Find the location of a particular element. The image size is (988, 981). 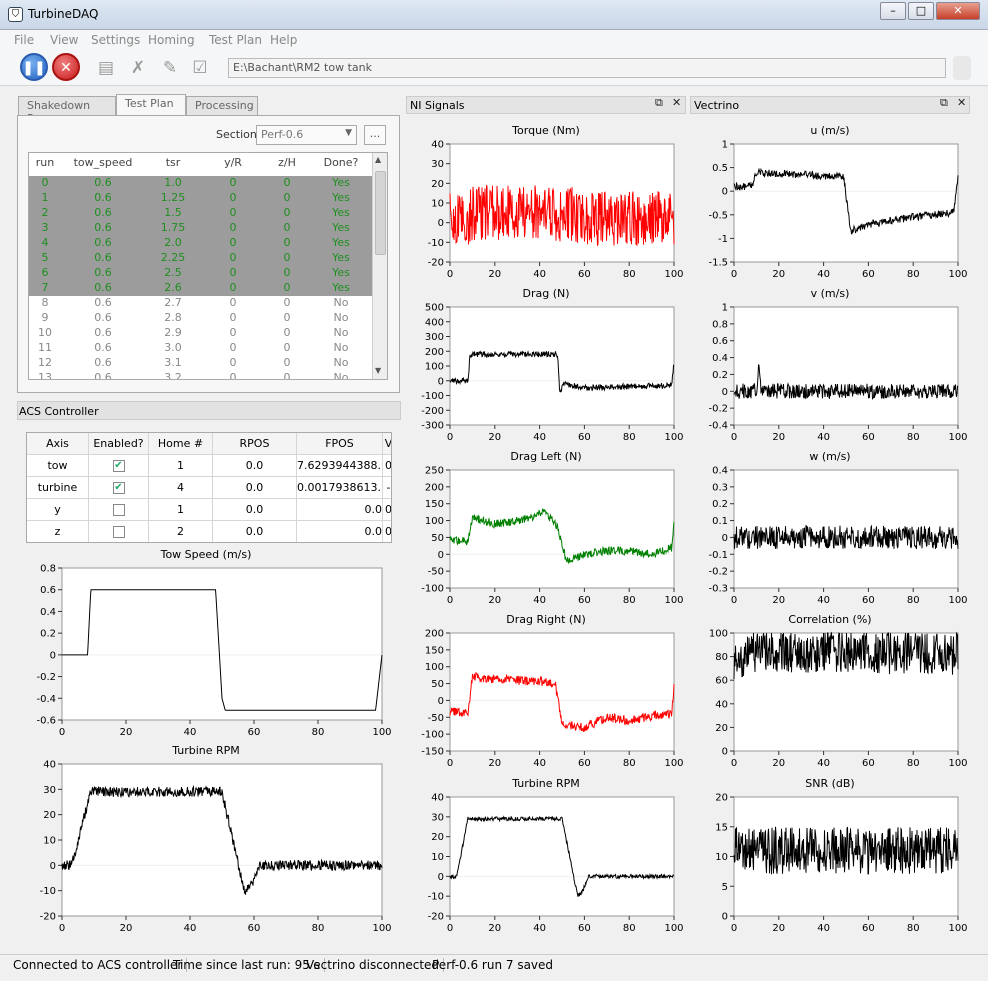

table-row: 2 0.6 1.5 0 0 Yes is located at coordinates (200, 213).